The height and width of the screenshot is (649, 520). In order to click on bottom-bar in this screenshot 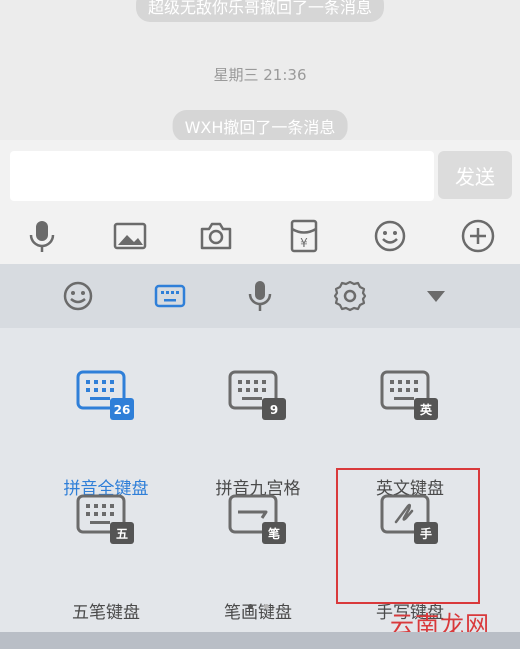, I will do `click(260, 640)`.